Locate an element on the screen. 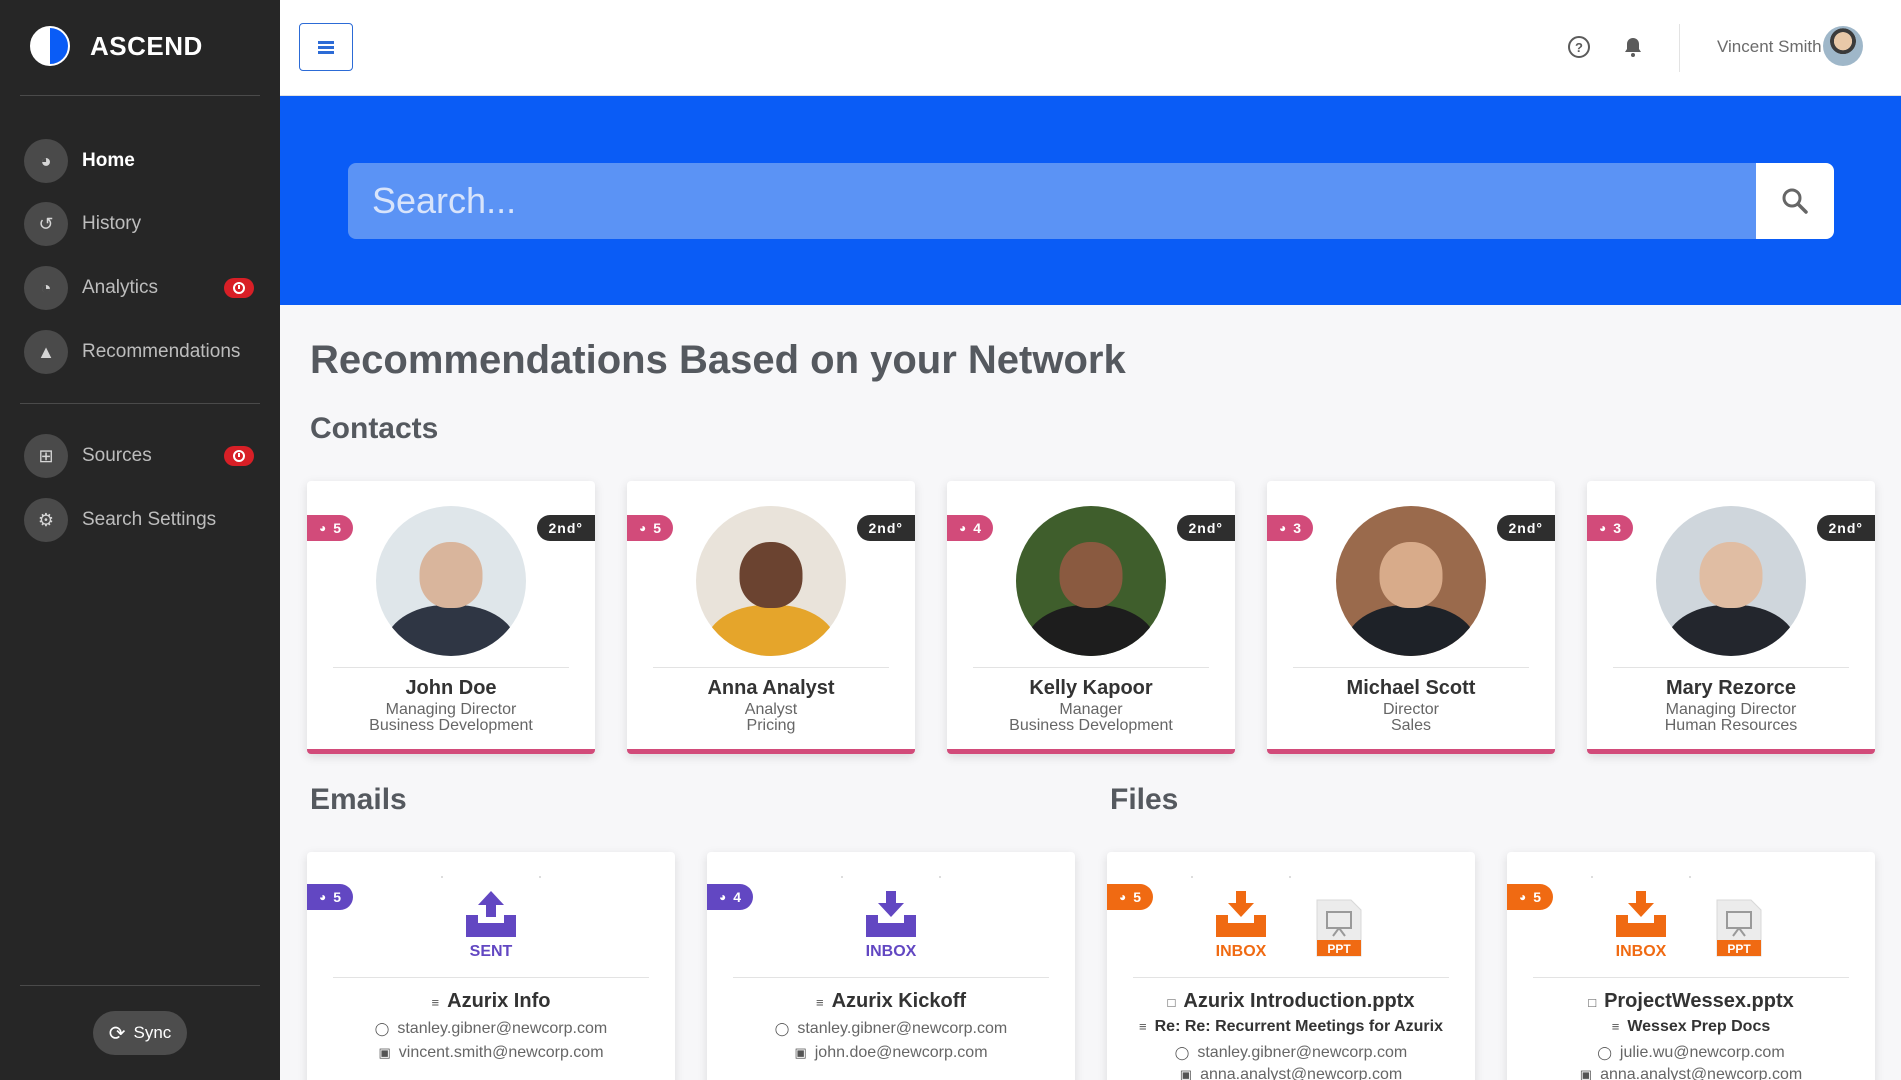 This screenshot has height=1080, width=1901. user-avatar is located at coordinates (1843, 46).